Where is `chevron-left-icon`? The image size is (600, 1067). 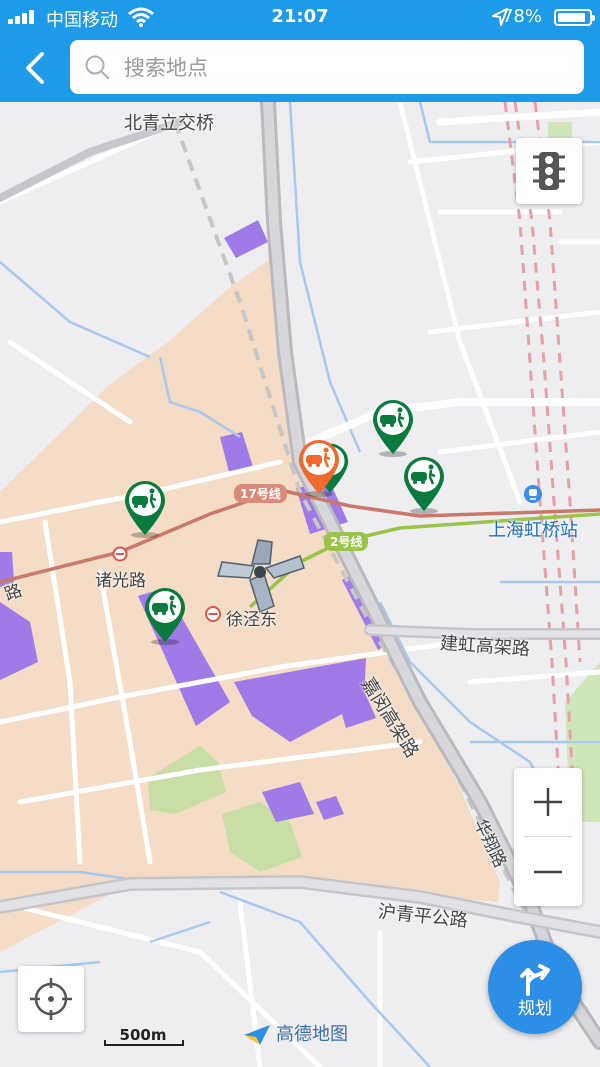
chevron-left-icon is located at coordinates (35, 68).